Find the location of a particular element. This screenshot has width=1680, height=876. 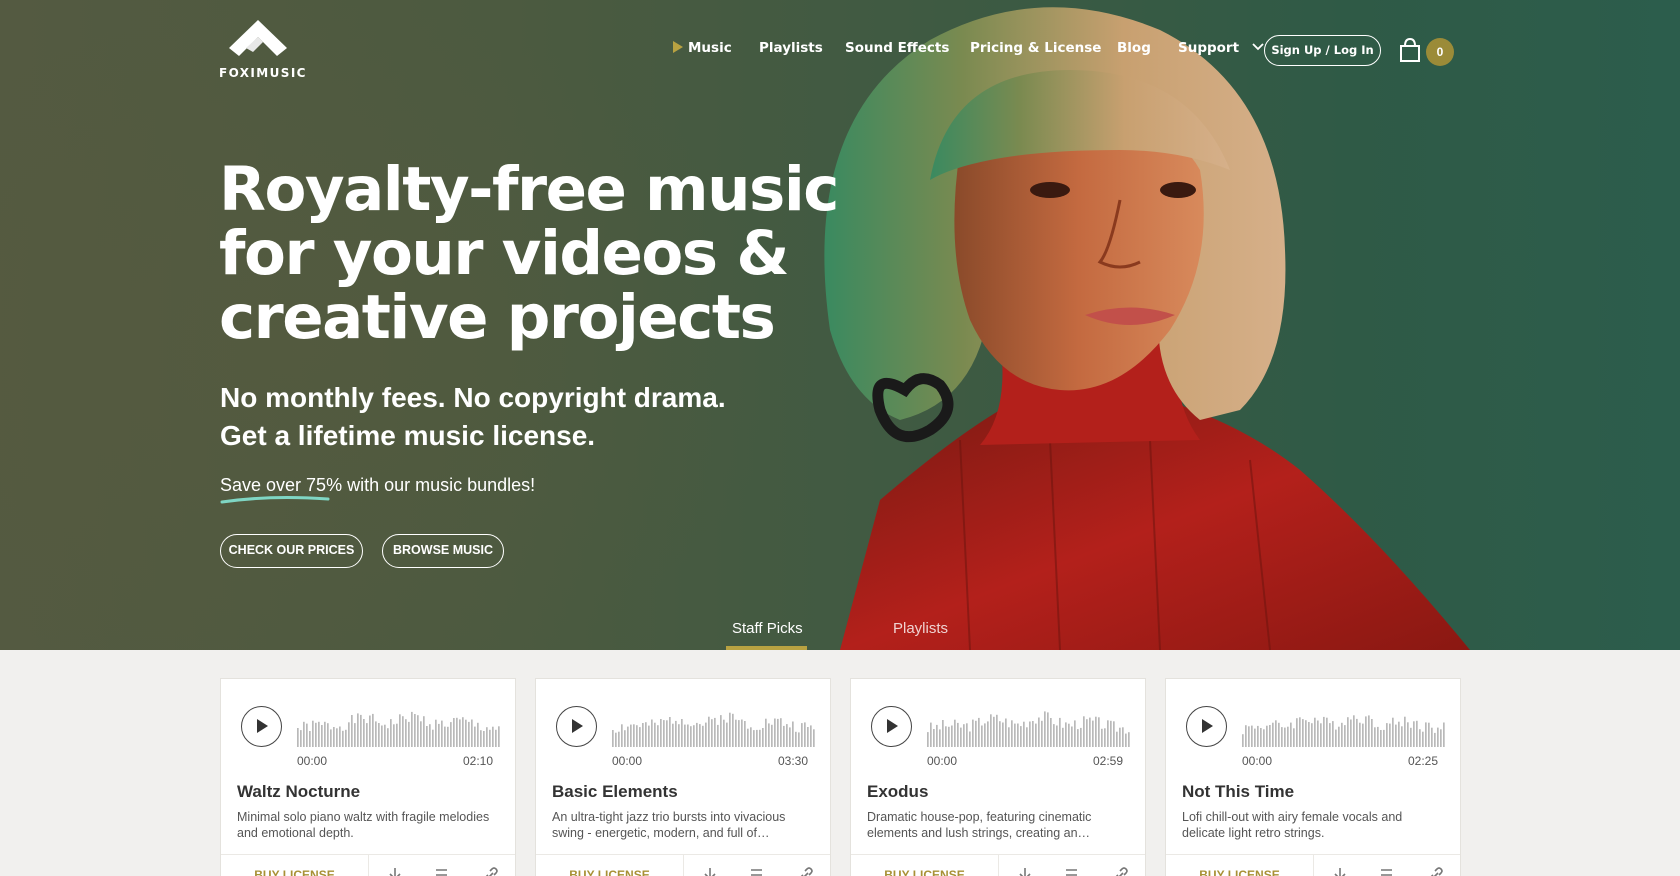

foximusic-logo: FOXIMUSIC is located at coordinates (262, 51).